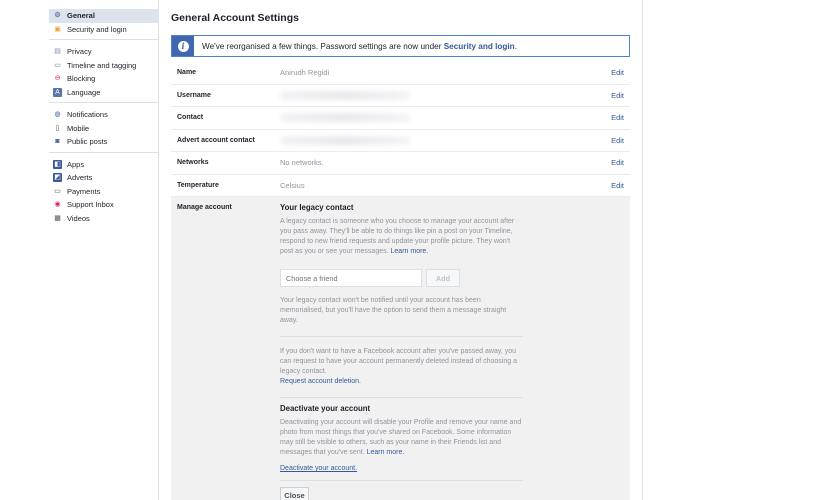  Describe the element at coordinates (104, 93) in the screenshot. I see `sidebar-item-language: A Language` at that location.